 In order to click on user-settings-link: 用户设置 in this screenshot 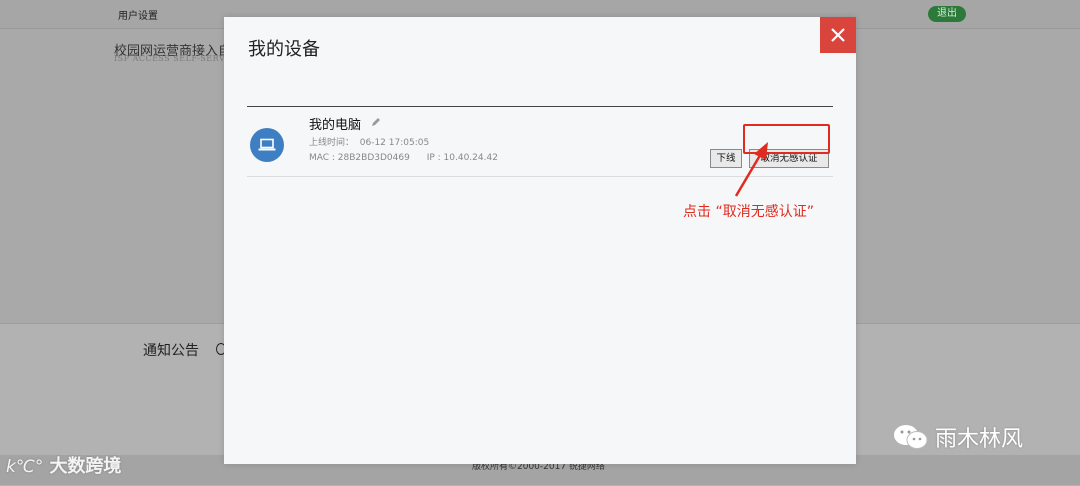, I will do `click(138, 14)`.